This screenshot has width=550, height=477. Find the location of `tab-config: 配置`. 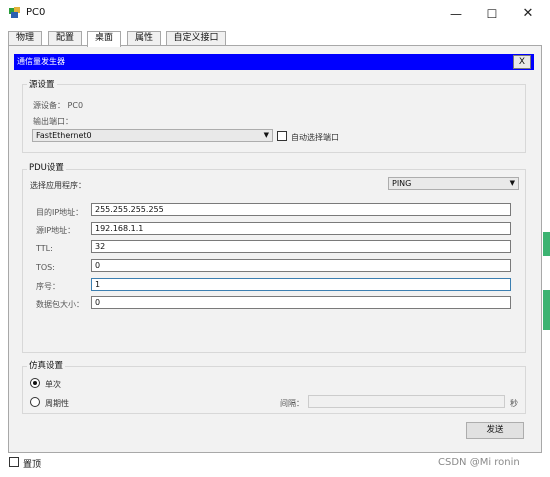

tab-config: 配置 is located at coordinates (65, 38).